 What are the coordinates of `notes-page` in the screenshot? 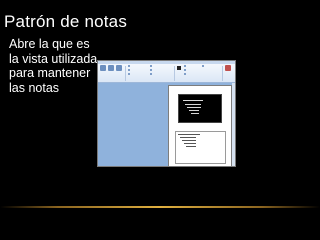 It's located at (200, 125).